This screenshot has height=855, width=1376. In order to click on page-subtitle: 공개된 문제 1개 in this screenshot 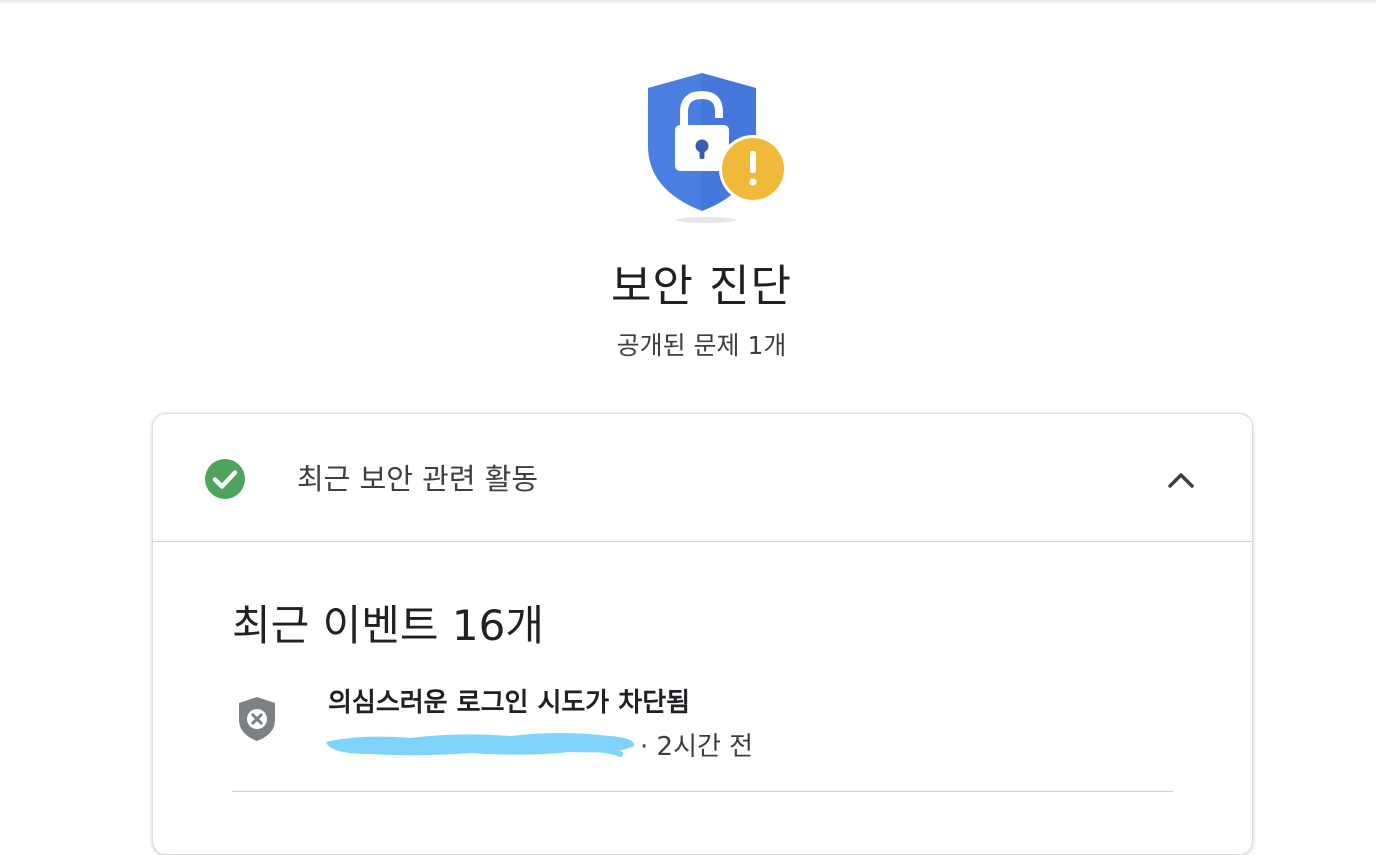, I will do `click(701, 345)`.